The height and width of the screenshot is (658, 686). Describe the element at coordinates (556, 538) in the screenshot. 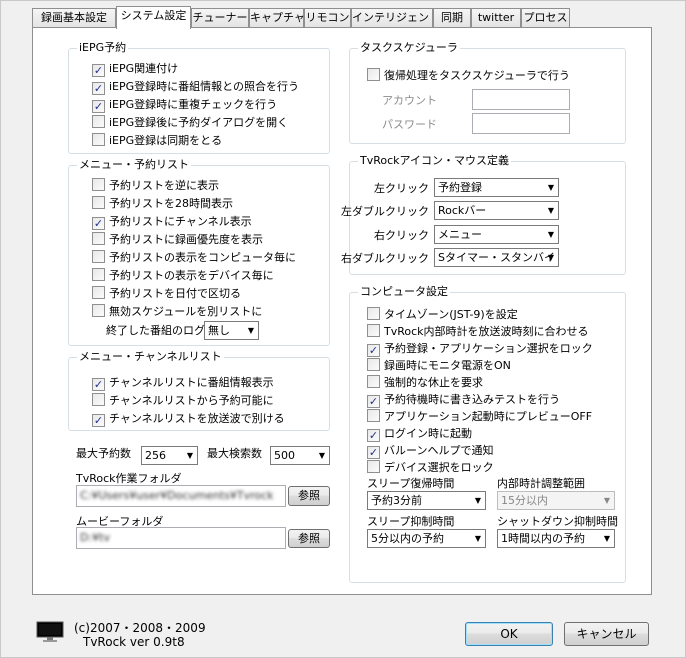

I see `shutdown-suppress-select: 1時間以内の予約 ▼` at that location.